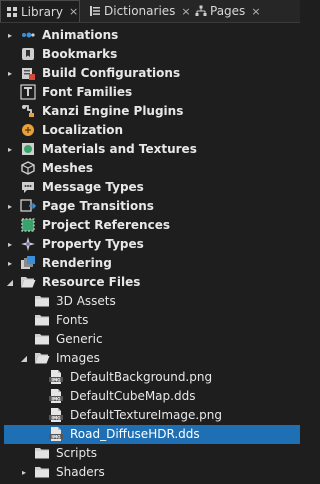 The image size is (320, 484). Describe the element at coordinates (28, 54) in the screenshot. I see `bookmark-icon` at that location.